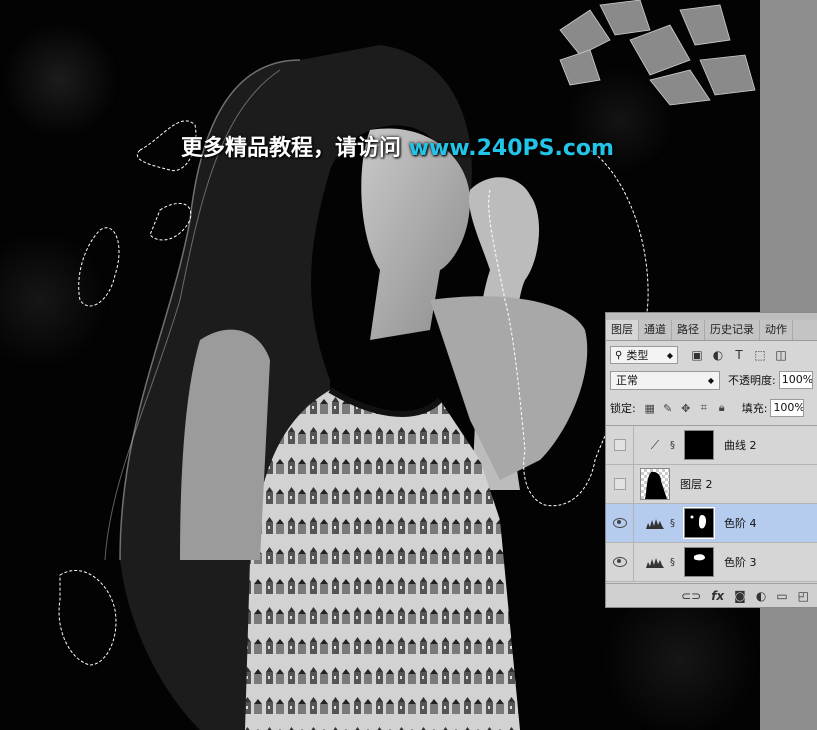 This screenshot has height=730, width=817. I want to click on filter-pixel-icon: ▣, so click(697, 355).